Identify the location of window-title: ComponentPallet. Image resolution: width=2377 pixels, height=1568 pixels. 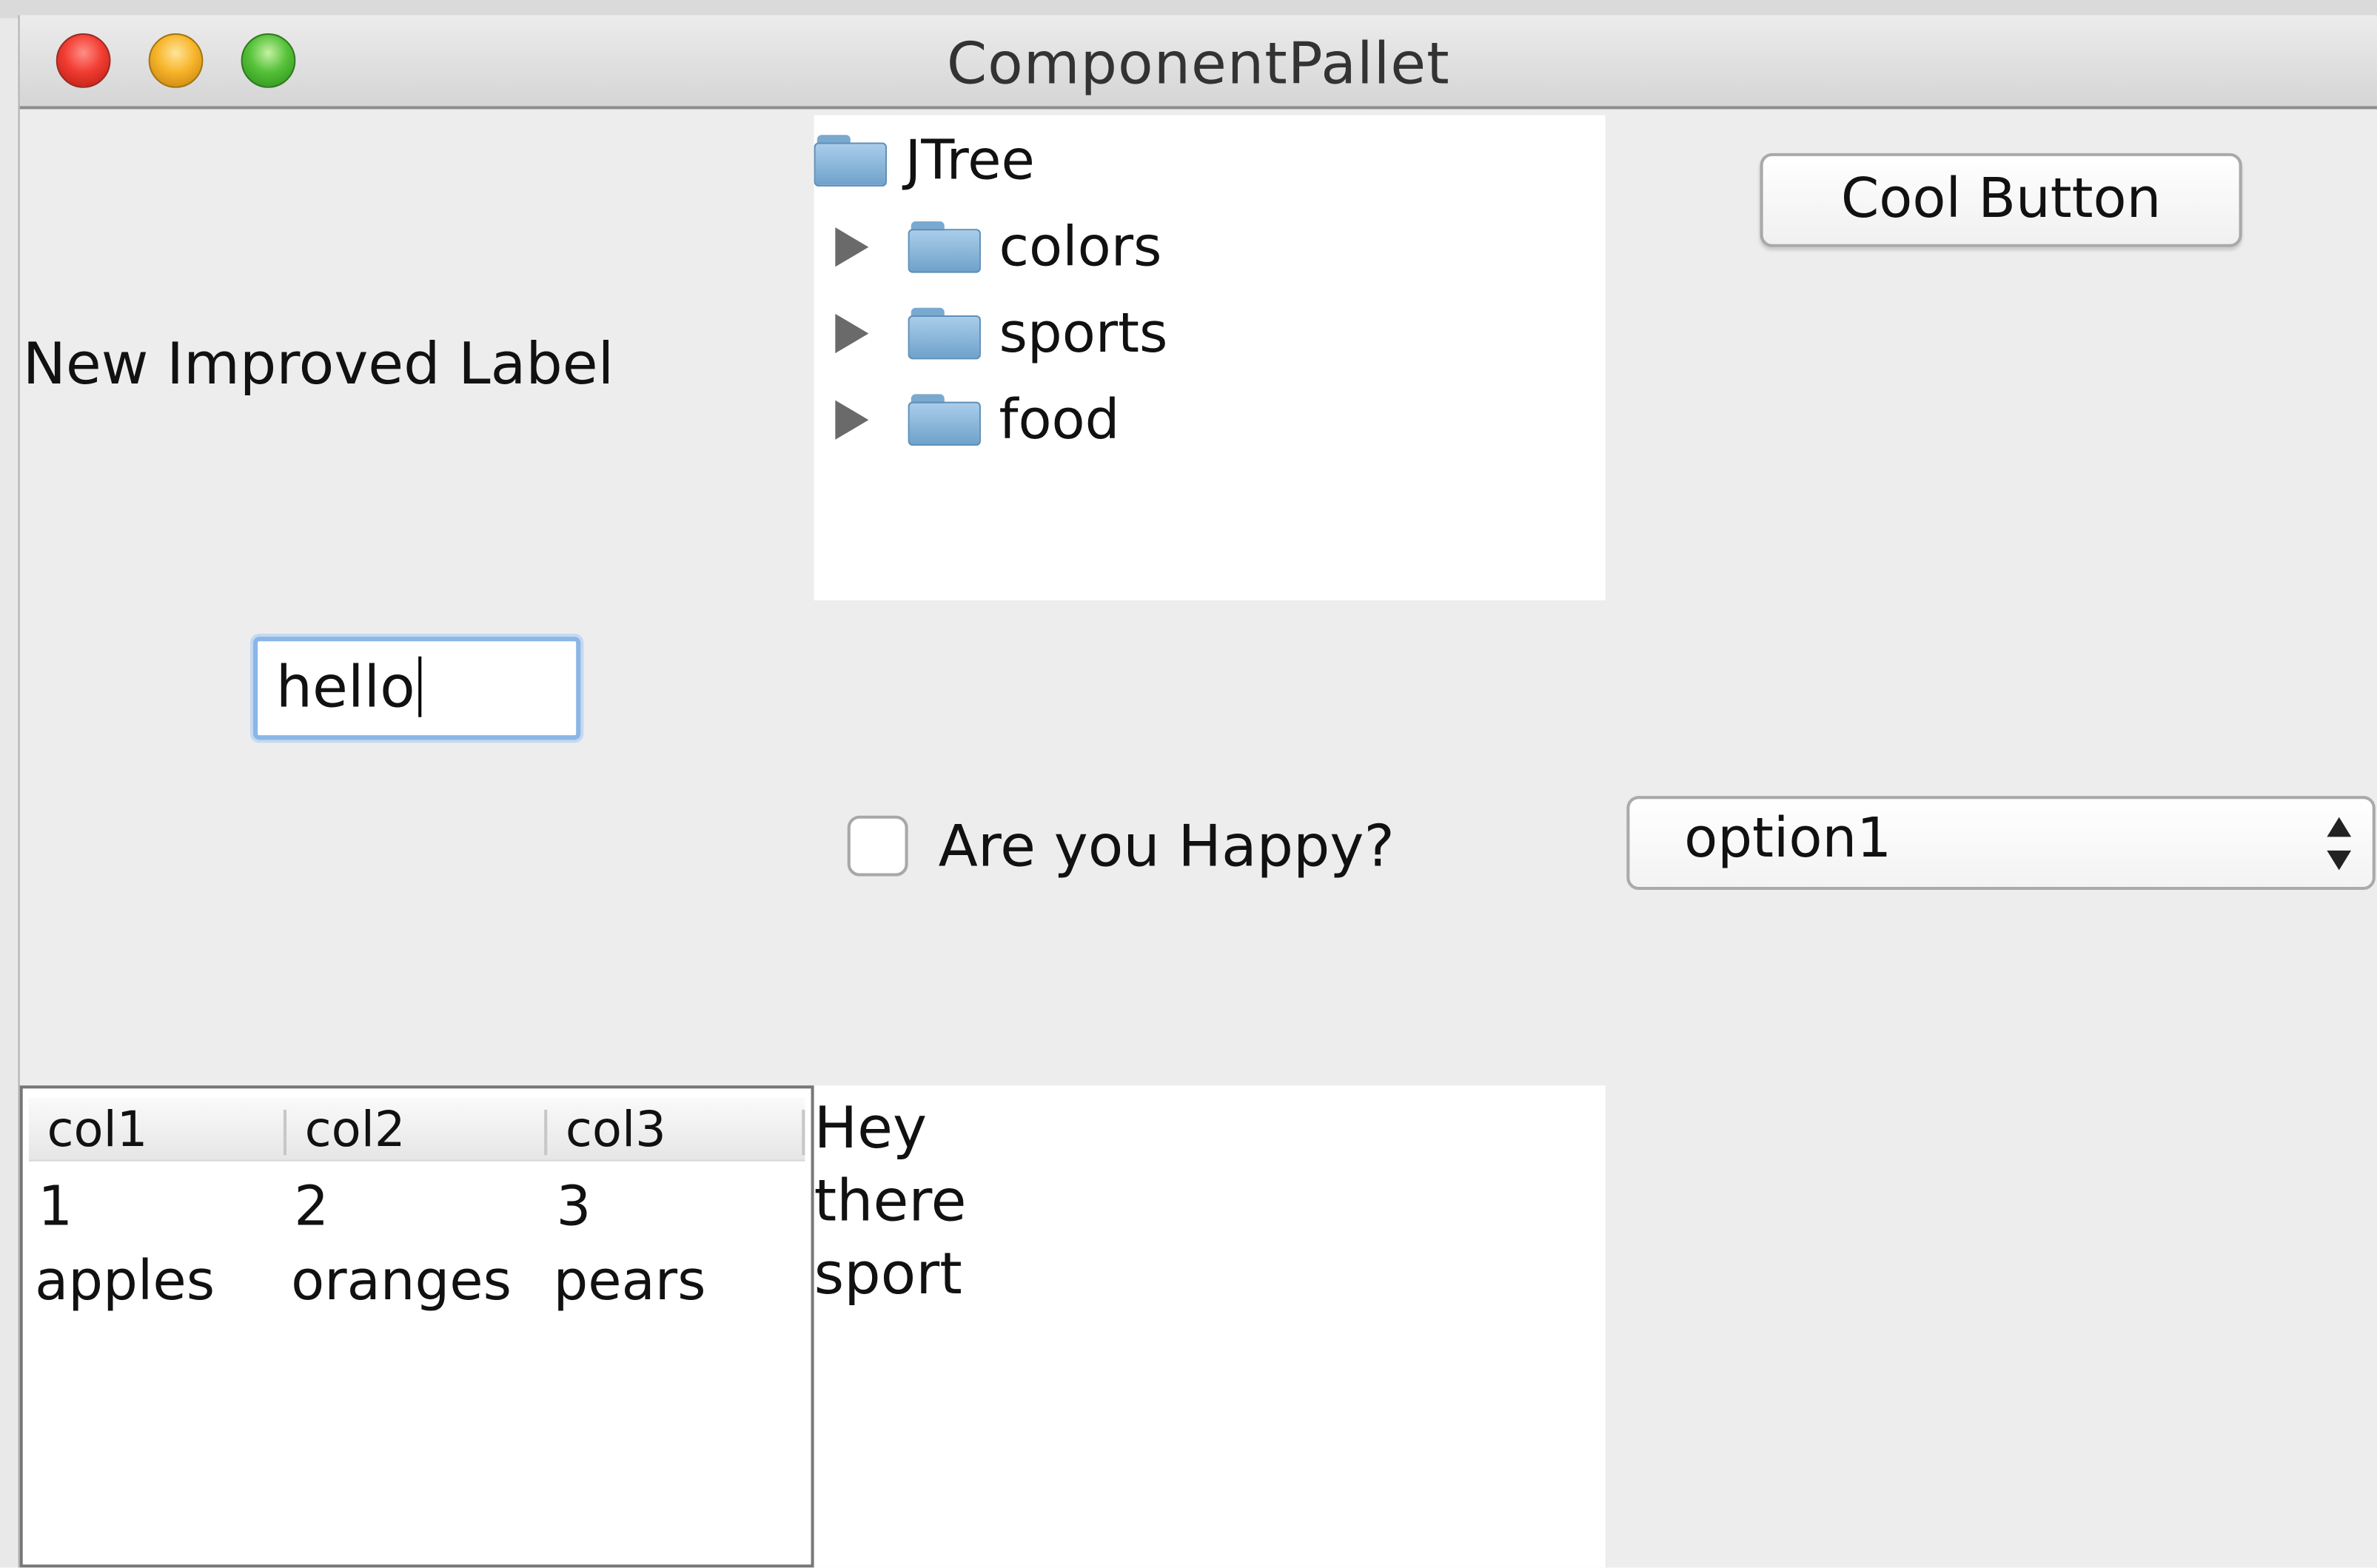
(1198, 64).